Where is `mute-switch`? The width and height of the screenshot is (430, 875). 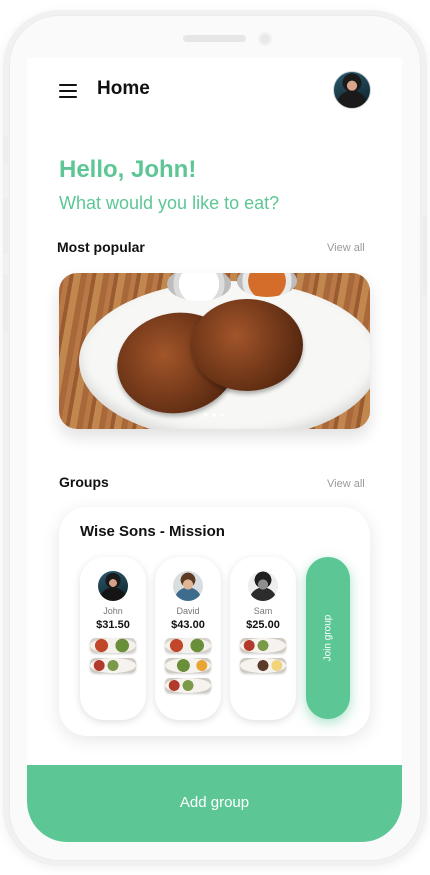 mute-switch is located at coordinates (5, 150).